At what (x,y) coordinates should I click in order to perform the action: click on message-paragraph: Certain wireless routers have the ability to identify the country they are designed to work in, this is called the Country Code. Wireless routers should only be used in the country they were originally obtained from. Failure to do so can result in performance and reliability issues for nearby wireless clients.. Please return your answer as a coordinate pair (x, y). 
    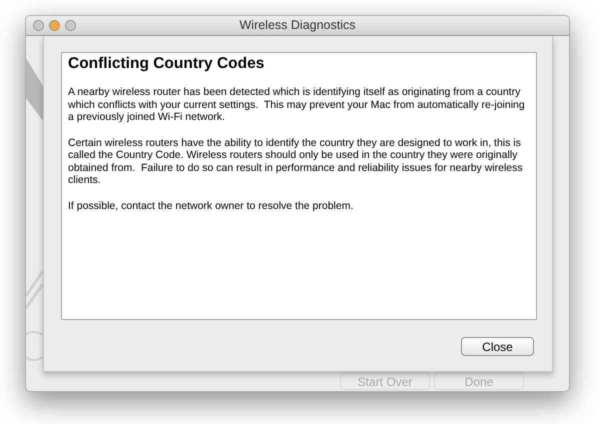
    Looking at the image, I should click on (296, 161).